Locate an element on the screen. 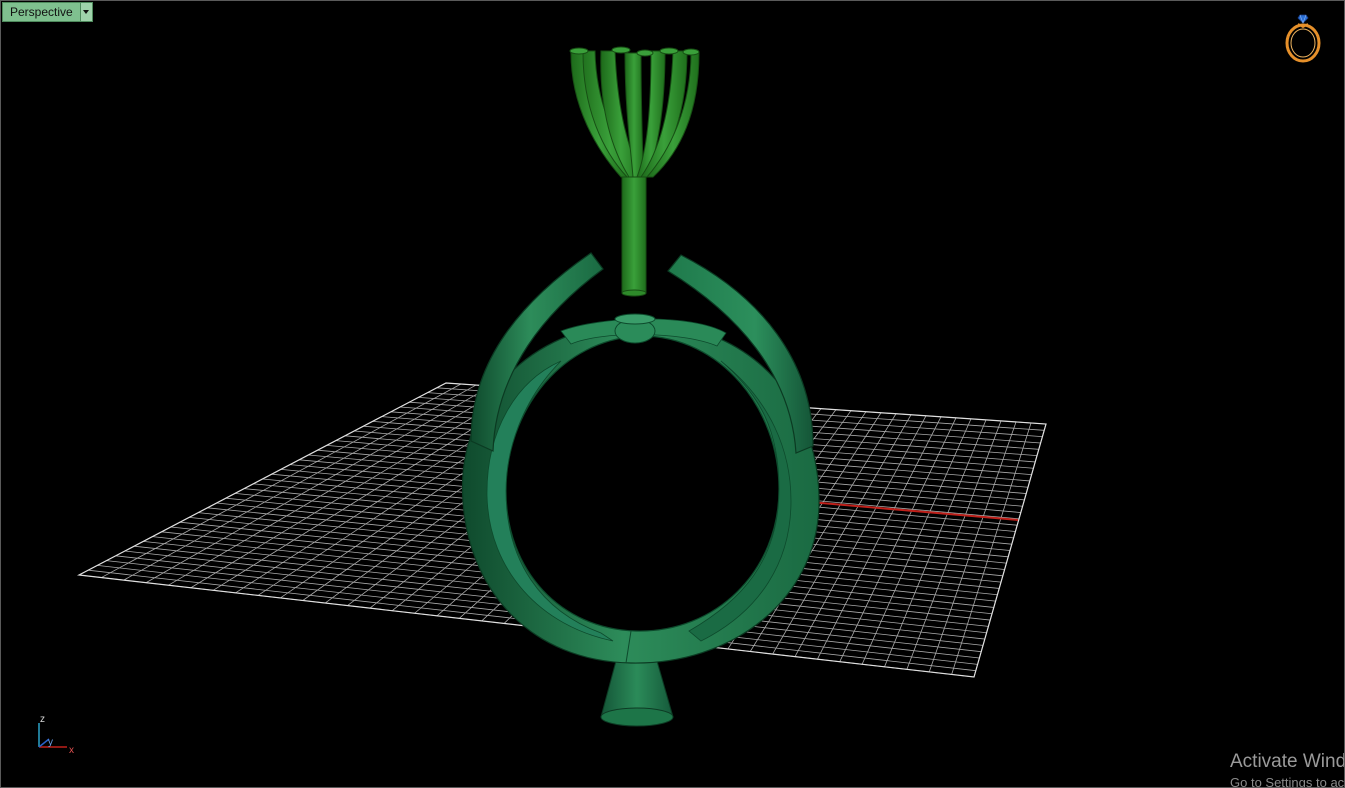  ring-icon is located at coordinates (1303, 38).